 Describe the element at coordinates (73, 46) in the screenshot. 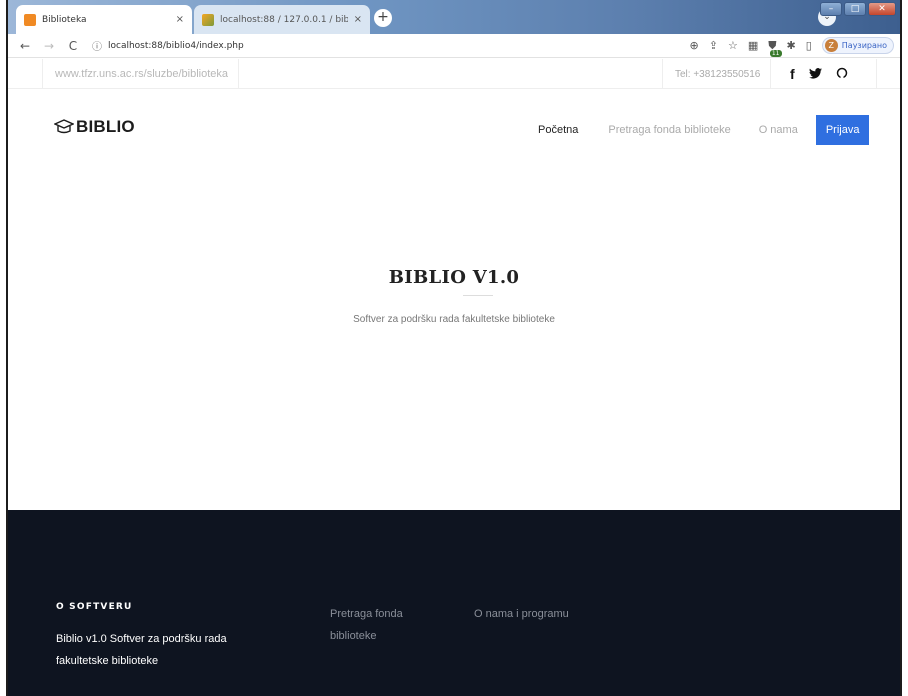

I see `reload-icon: C` at that location.